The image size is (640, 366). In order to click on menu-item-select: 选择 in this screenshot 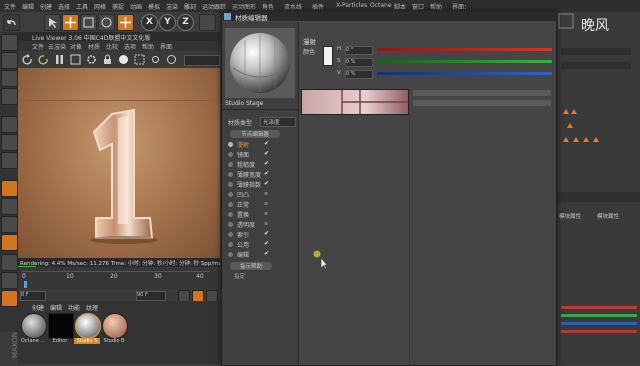, I will do `click(64, 6)`.